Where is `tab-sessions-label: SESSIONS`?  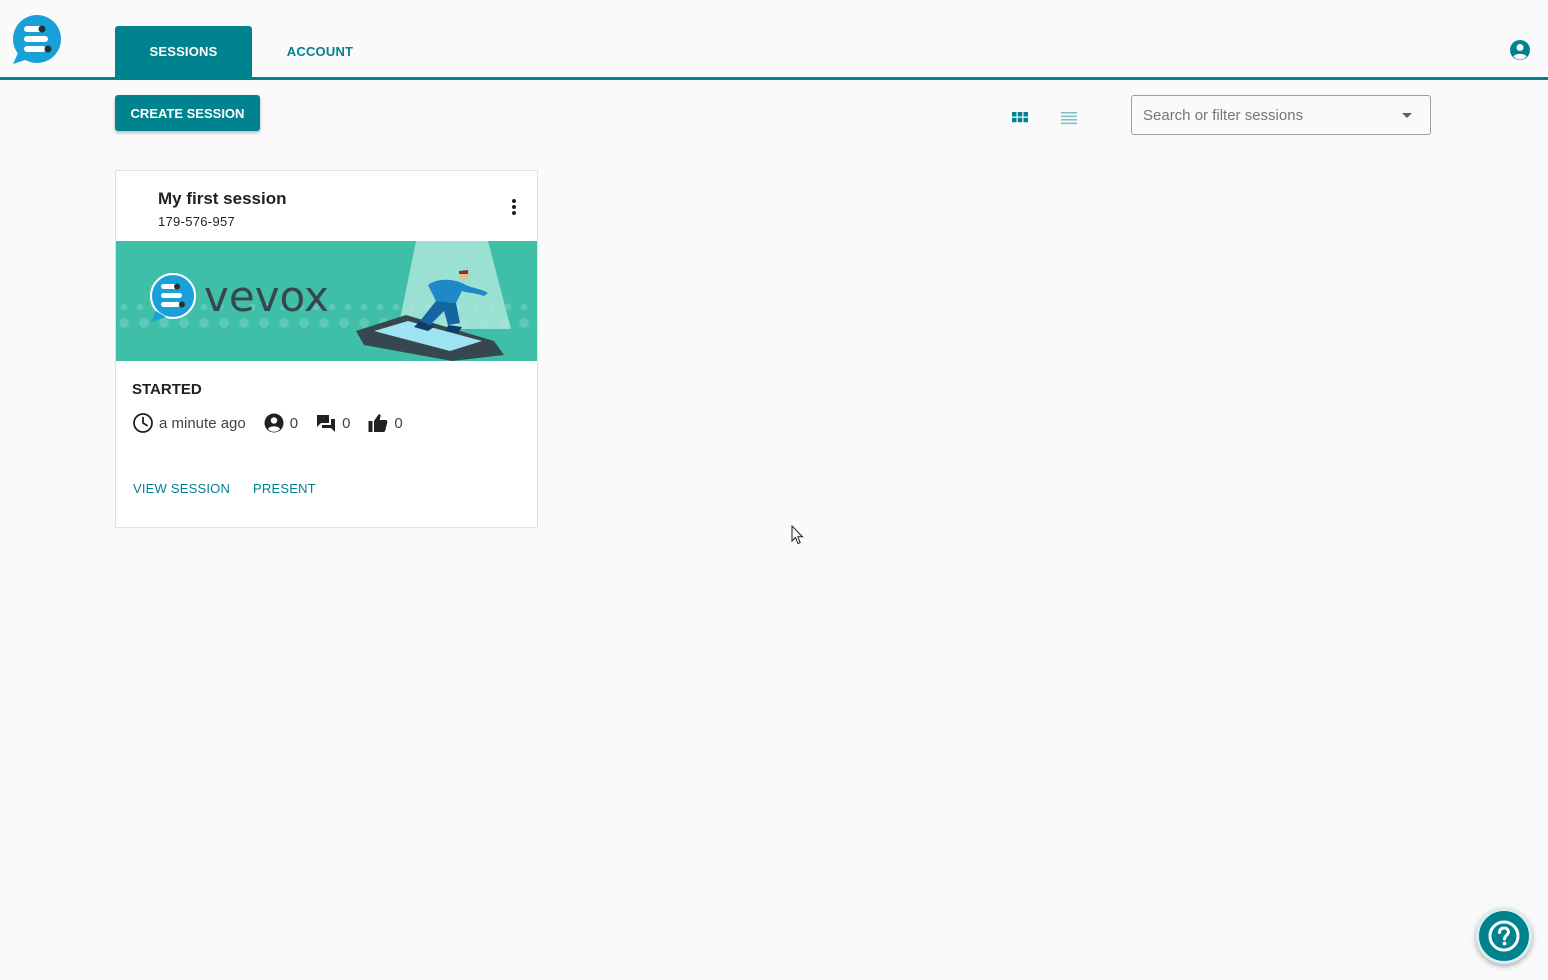 tab-sessions-label: SESSIONS is located at coordinates (183, 51).